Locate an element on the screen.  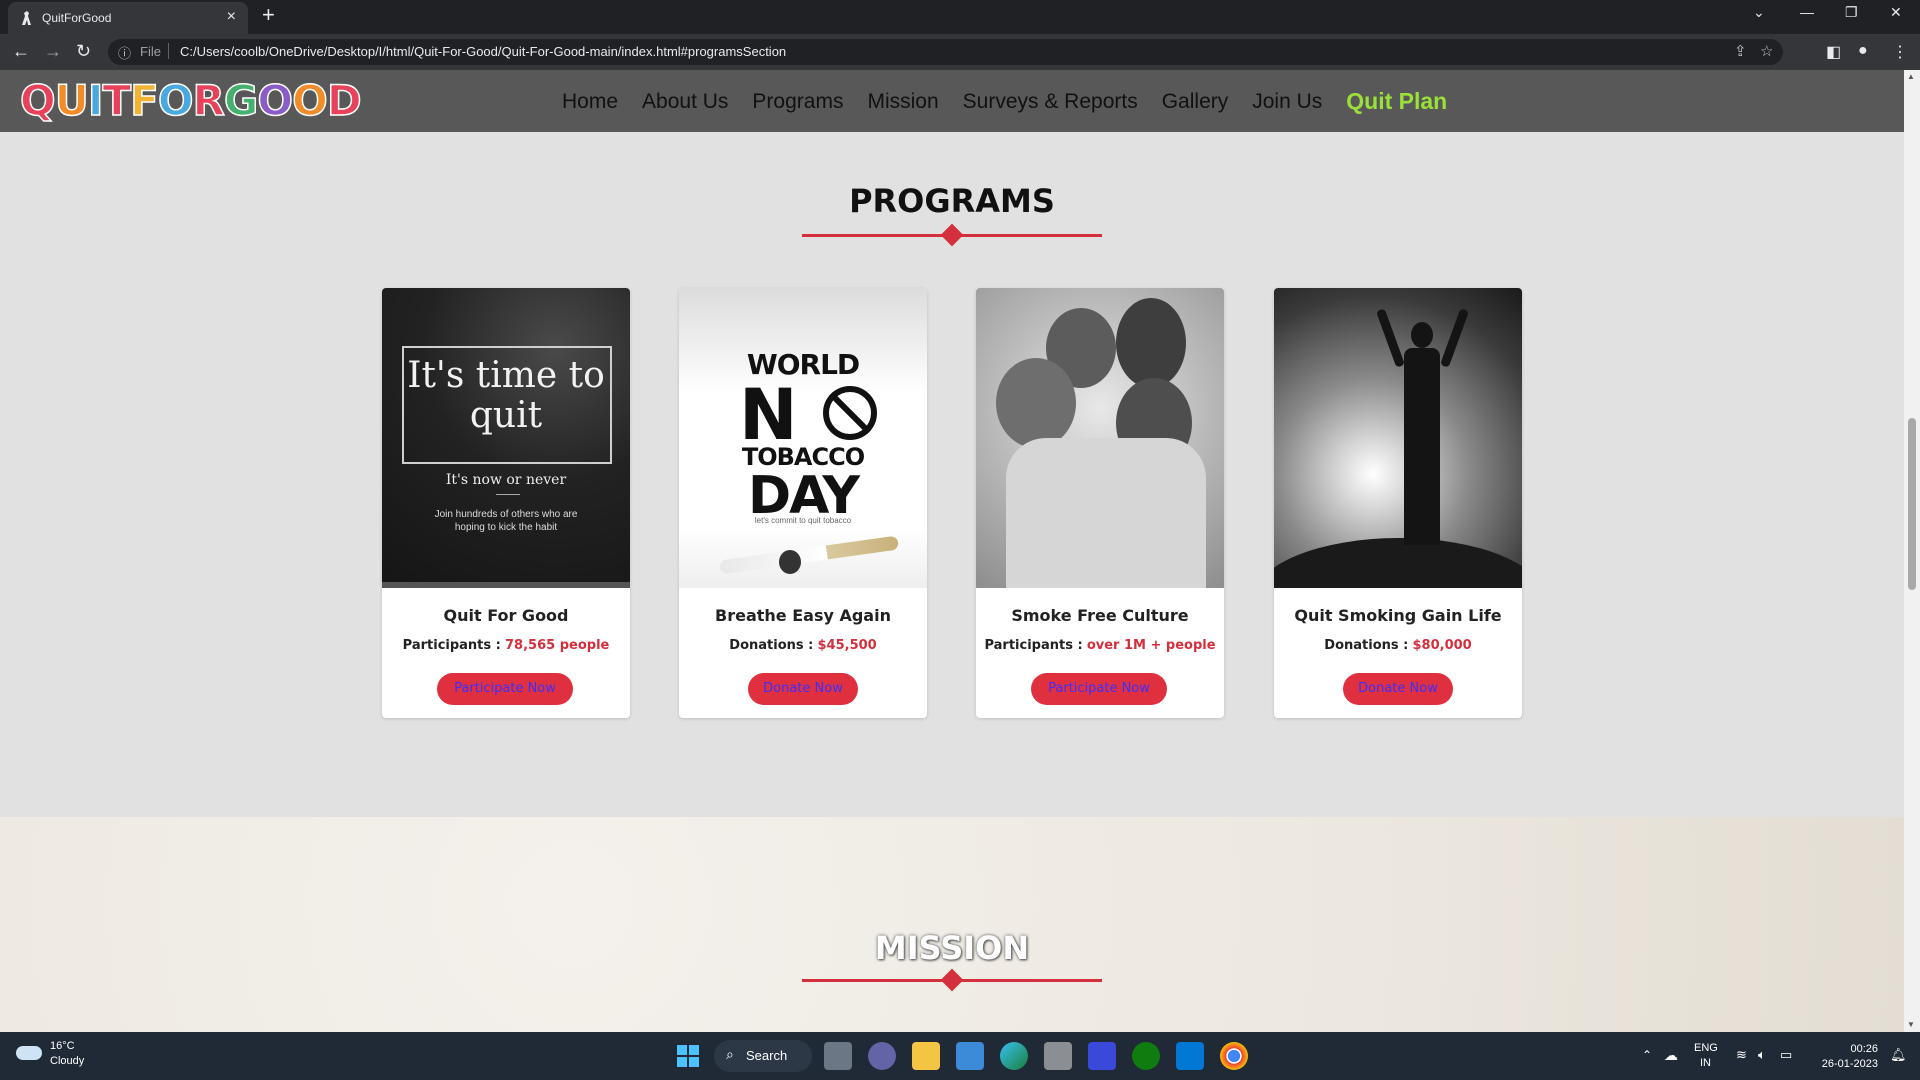
page-scrollbar: ▲ ▼ is located at coordinates (1912, 551).